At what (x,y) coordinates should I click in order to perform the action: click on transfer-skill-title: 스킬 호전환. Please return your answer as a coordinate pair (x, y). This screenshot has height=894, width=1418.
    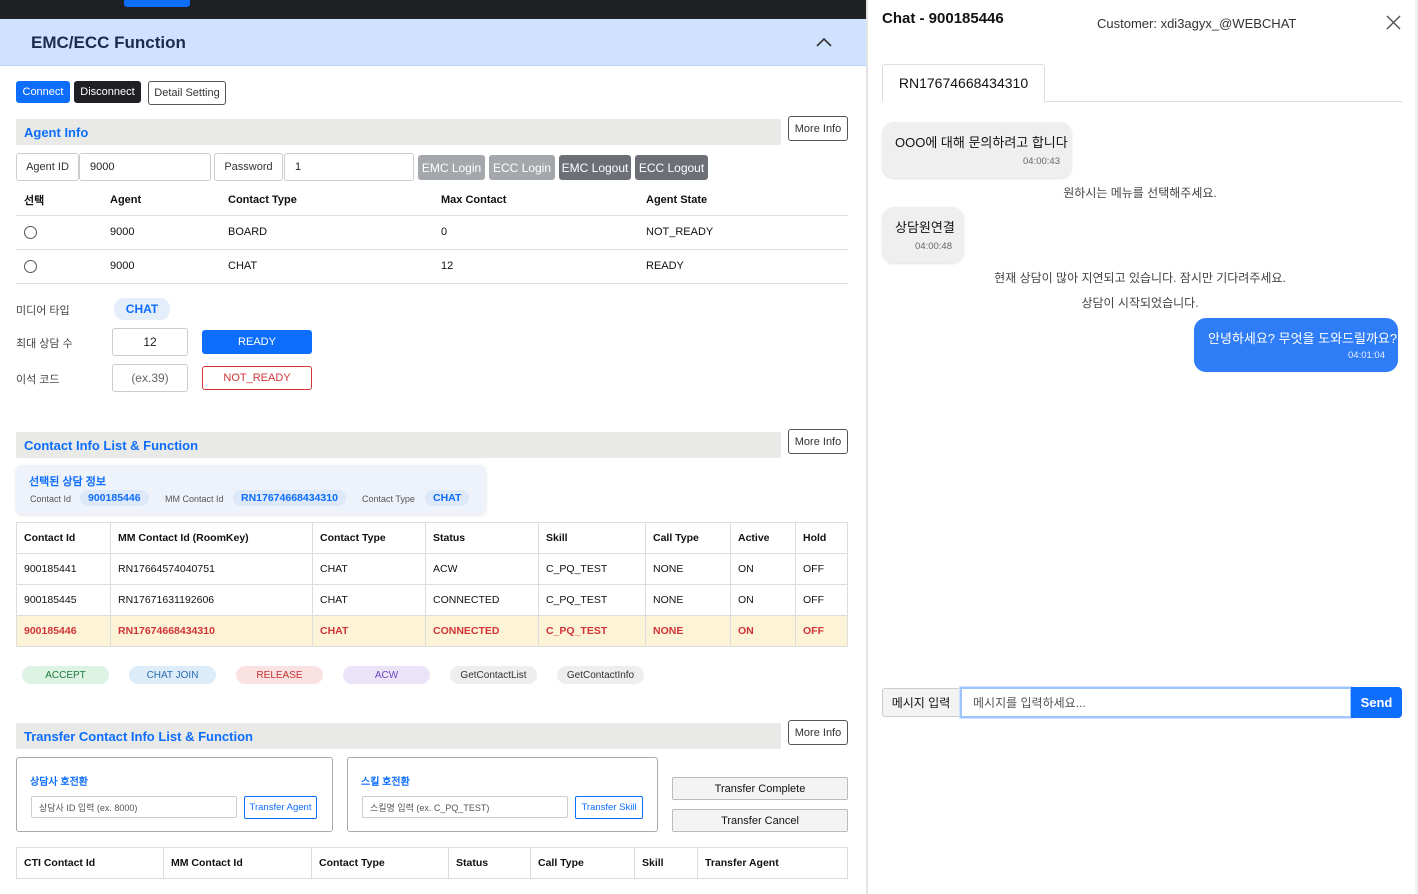
    Looking at the image, I should click on (385, 782).